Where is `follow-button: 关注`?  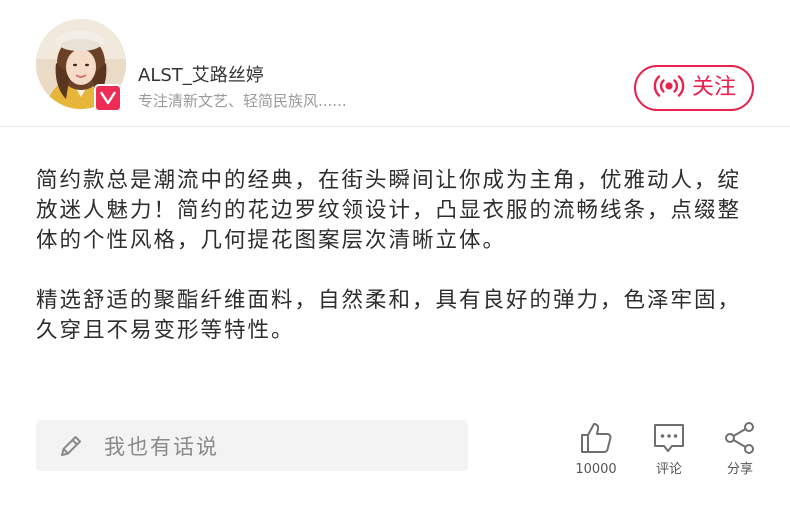 follow-button: 关注 is located at coordinates (694, 88).